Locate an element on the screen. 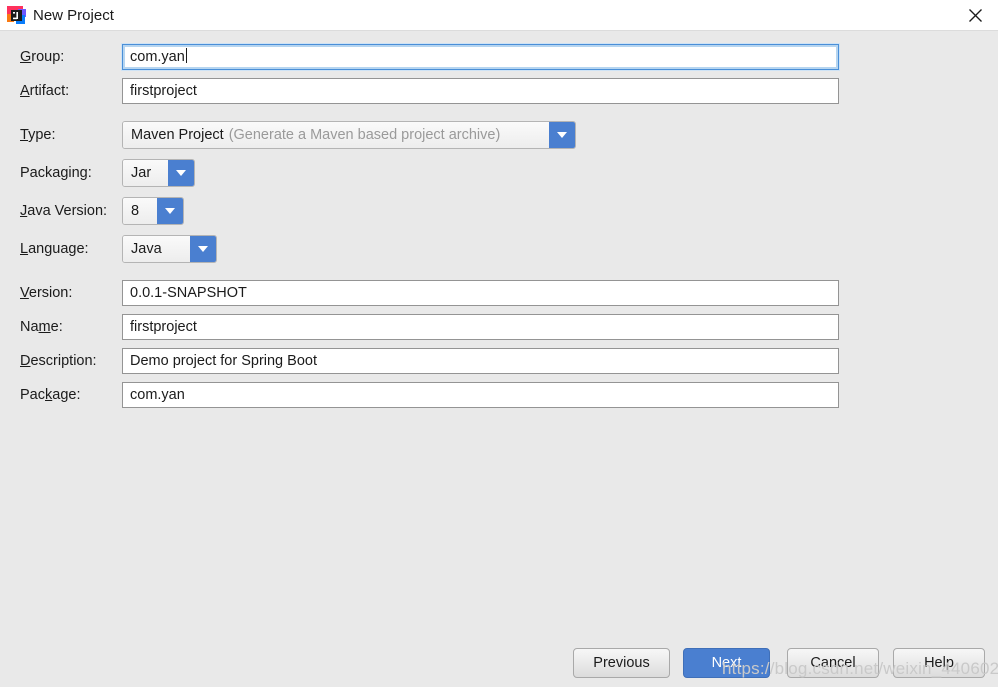 Image resolution: width=998 pixels, height=687 pixels. title-bar: New Project is located at coordinates (499, 15).